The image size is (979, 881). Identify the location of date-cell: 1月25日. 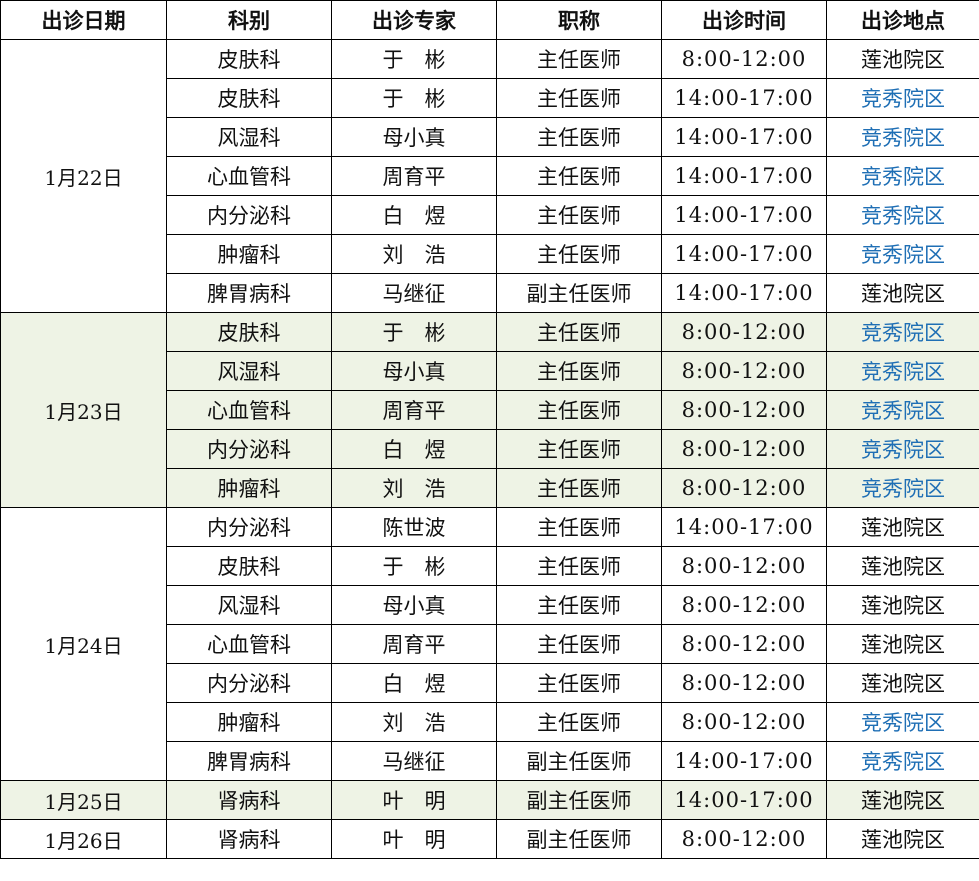
(83, 800).